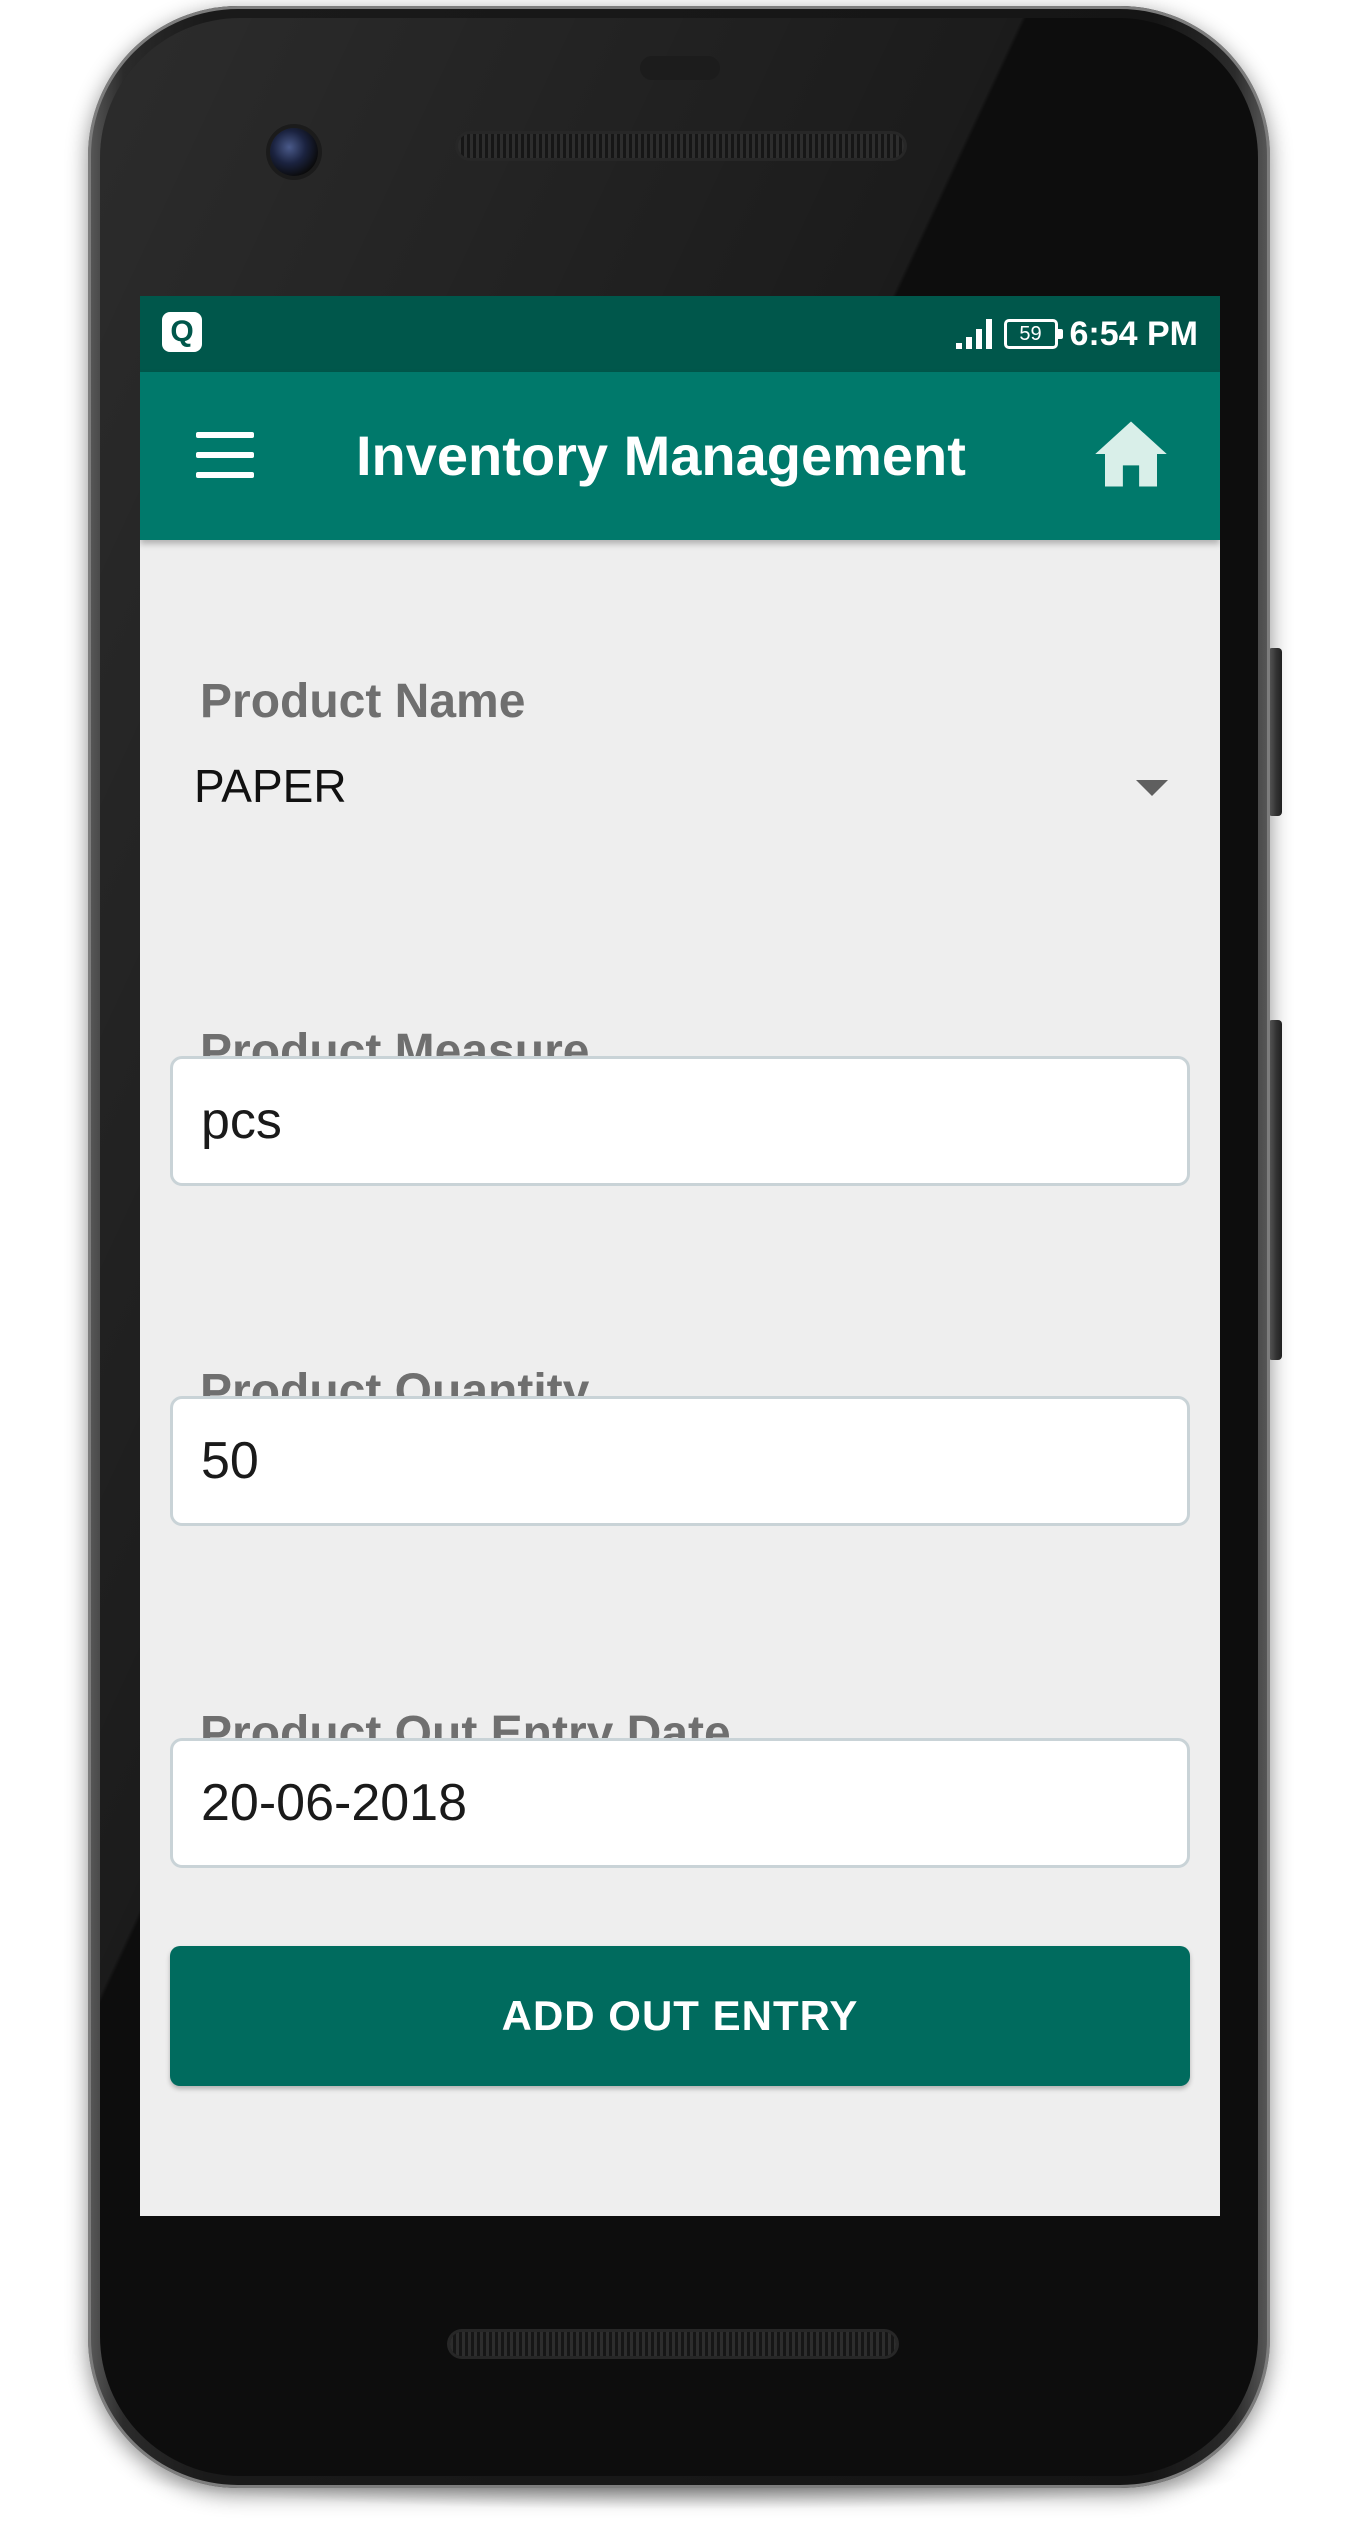  I want to click on status-indicators: 59 6:54 PM, so click(1077, 334).